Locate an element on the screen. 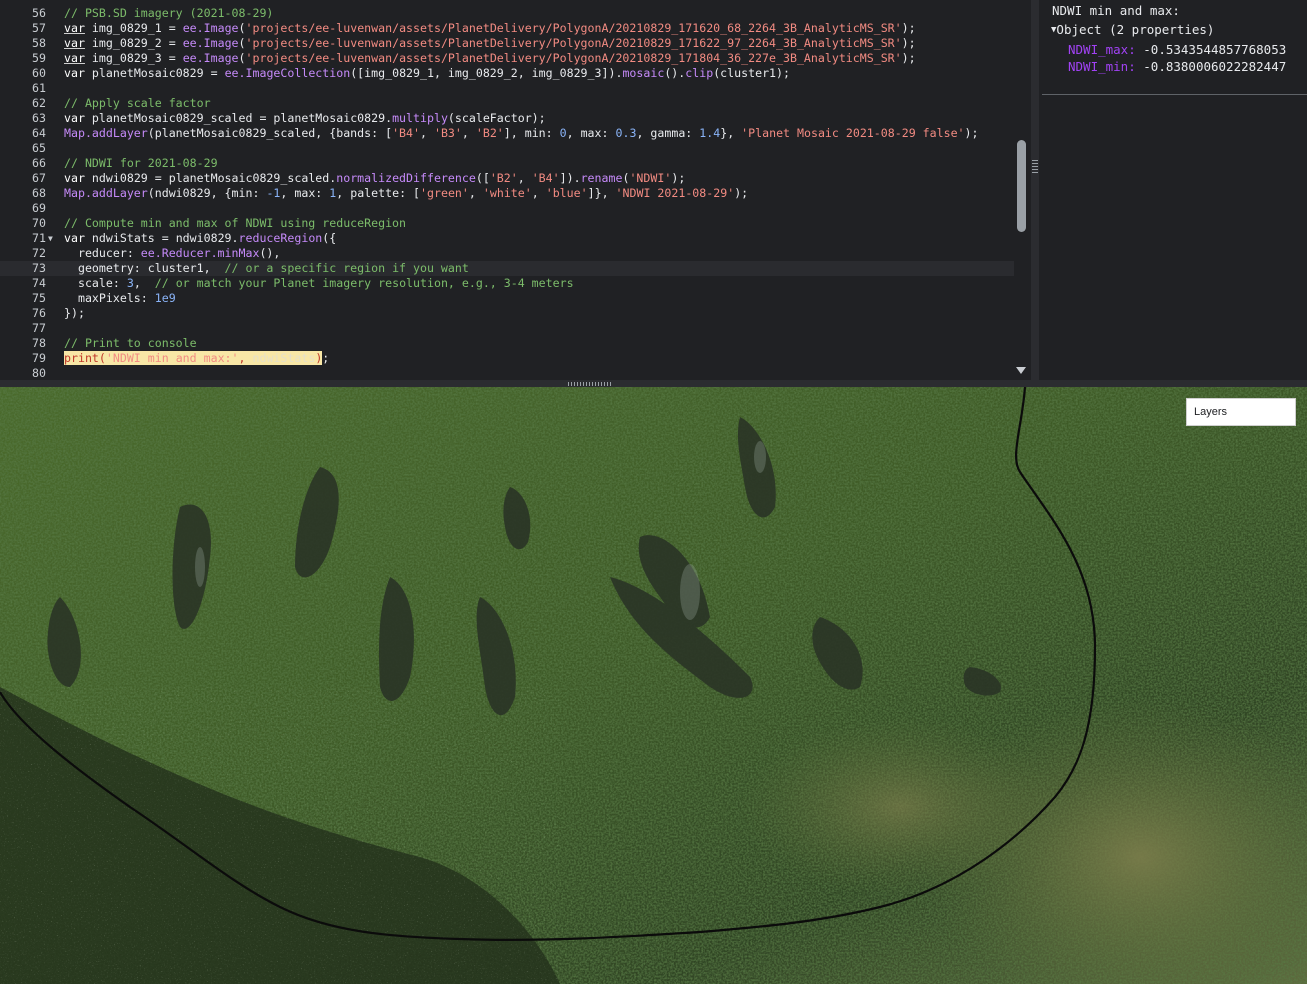 The image size is (1307, 984). code-line: 56 // PSB.SD imagery (2021-08-29) is located at coordinates (507, 13).